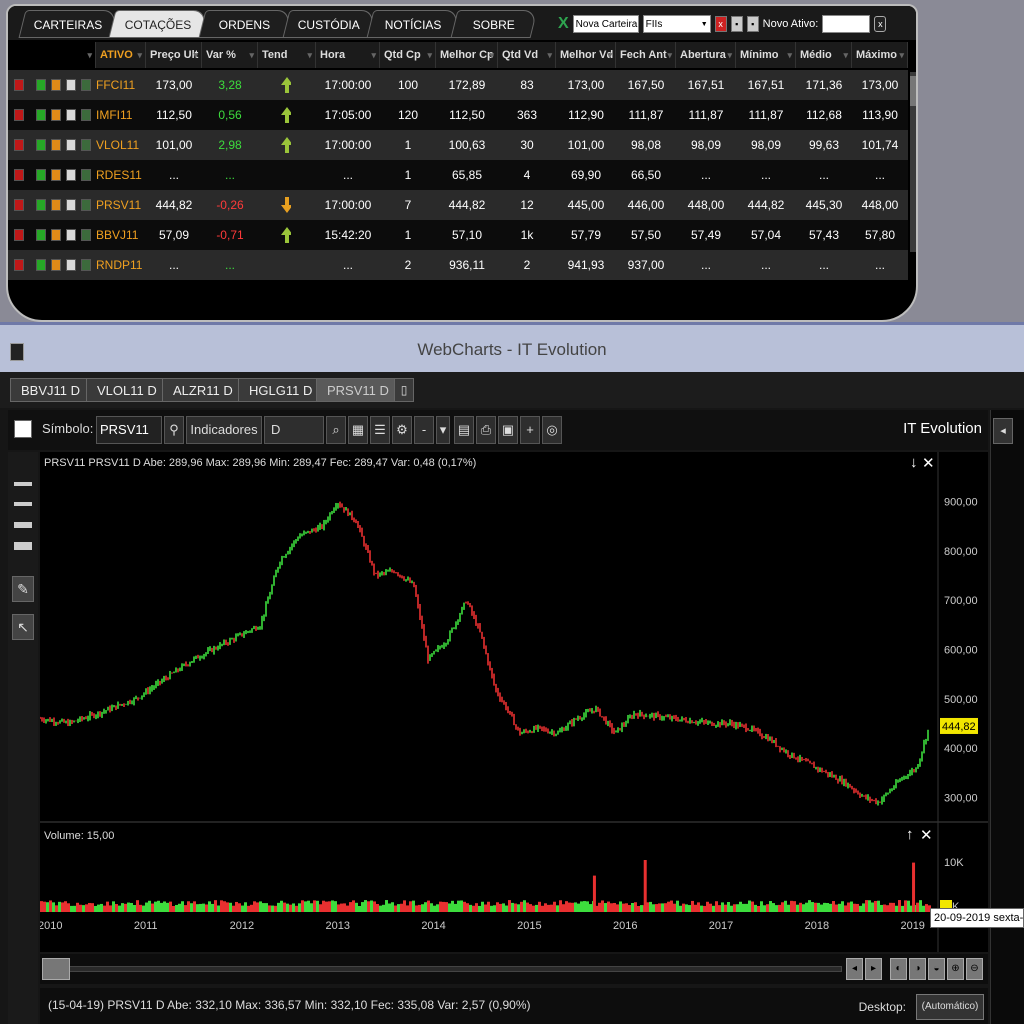  I want to click on zoom-fit-icon: ◑, so click(917, 969).